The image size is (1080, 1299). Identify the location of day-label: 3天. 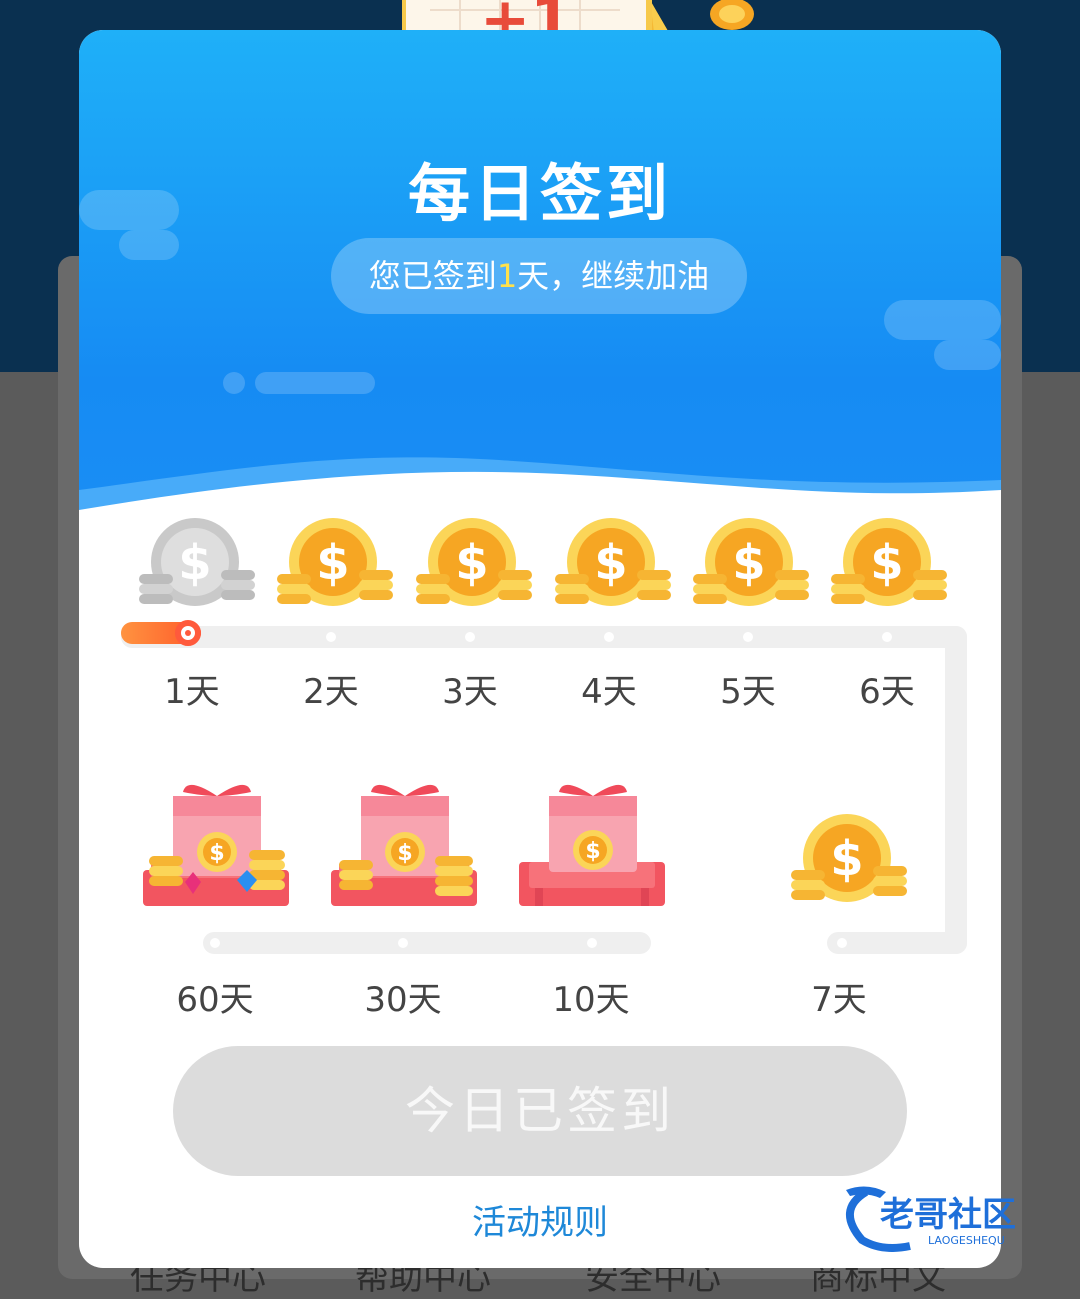
(470, 692).